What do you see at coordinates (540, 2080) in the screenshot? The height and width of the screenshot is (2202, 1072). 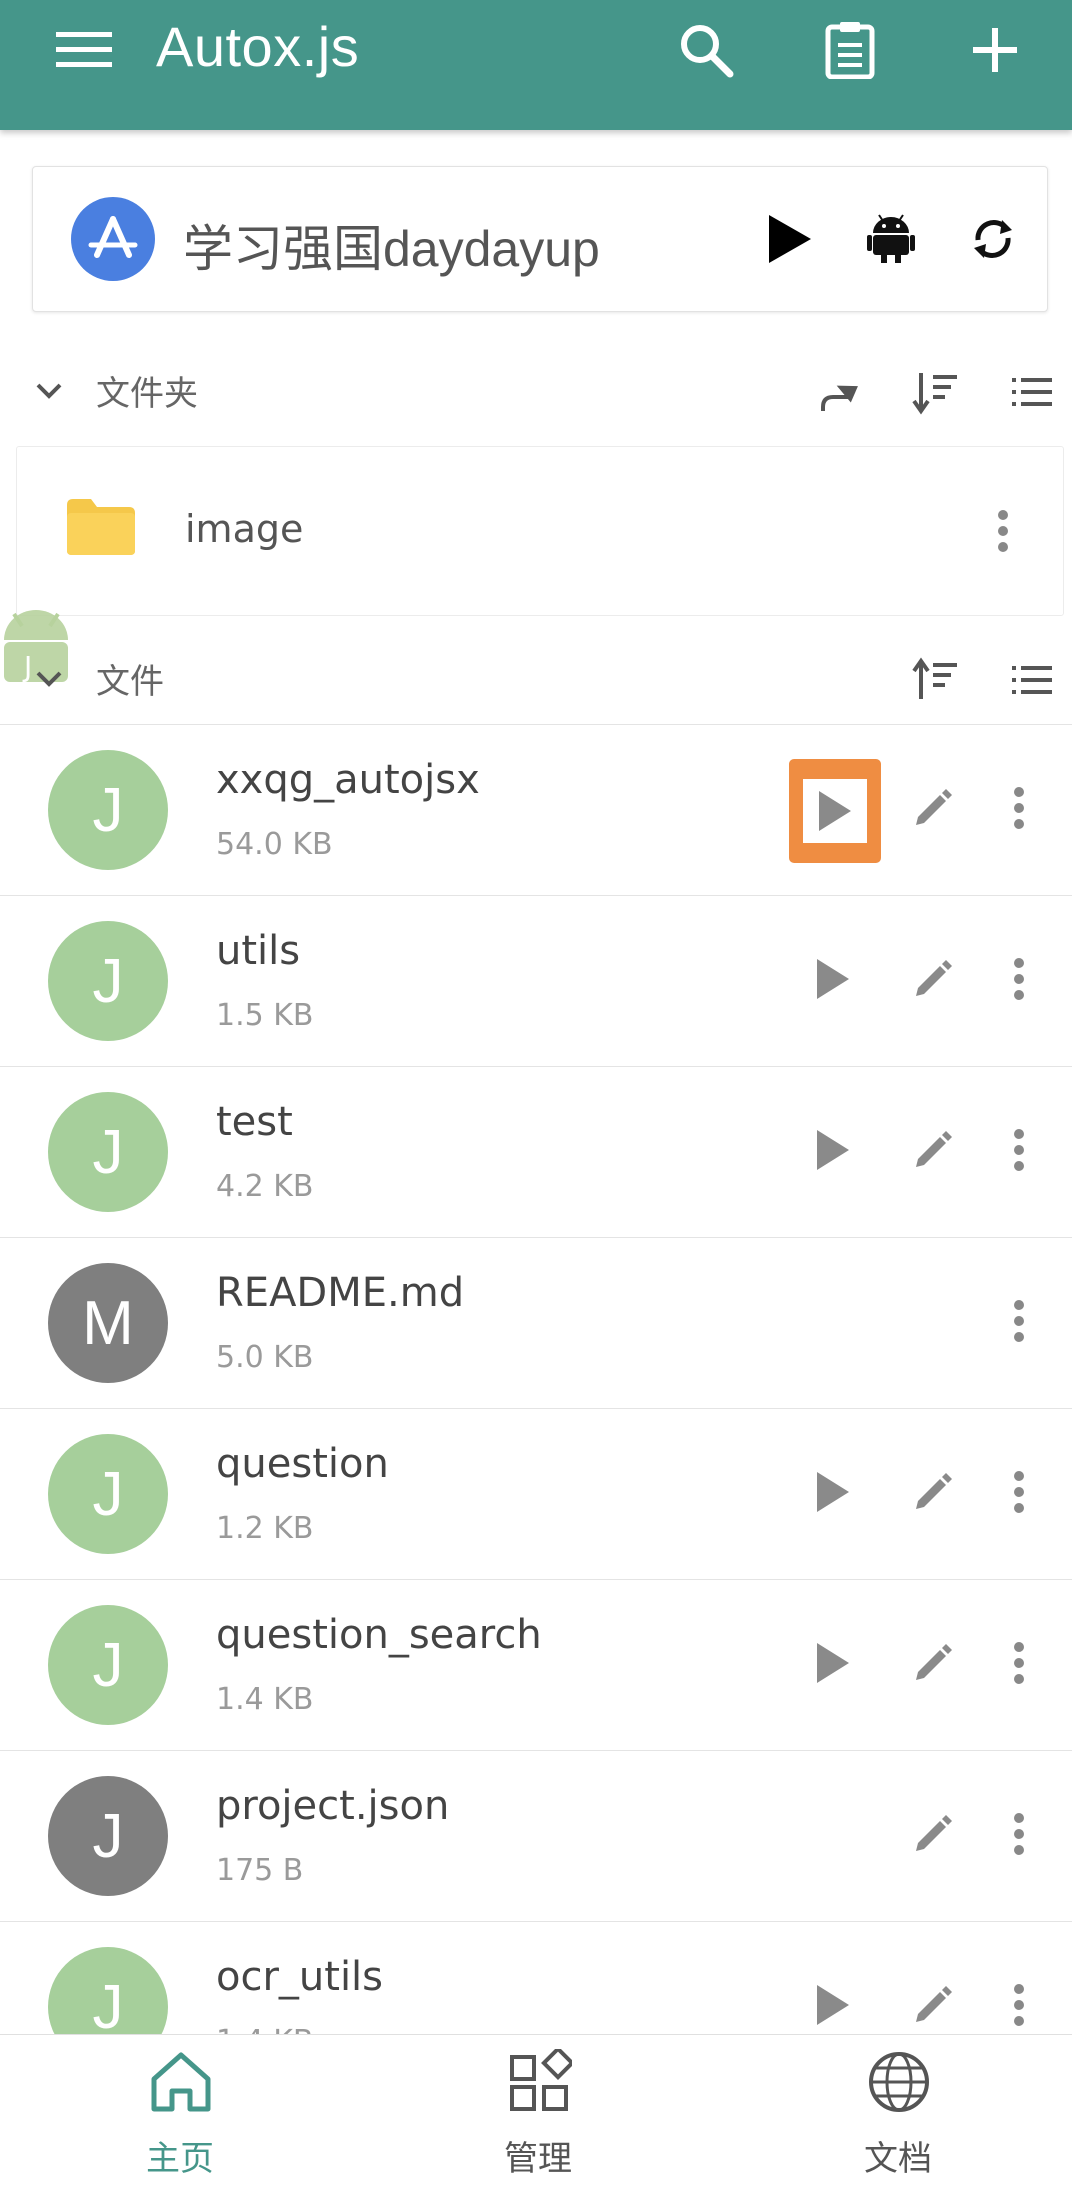 I see `manage-icon` at bounding box center [540, 2080].